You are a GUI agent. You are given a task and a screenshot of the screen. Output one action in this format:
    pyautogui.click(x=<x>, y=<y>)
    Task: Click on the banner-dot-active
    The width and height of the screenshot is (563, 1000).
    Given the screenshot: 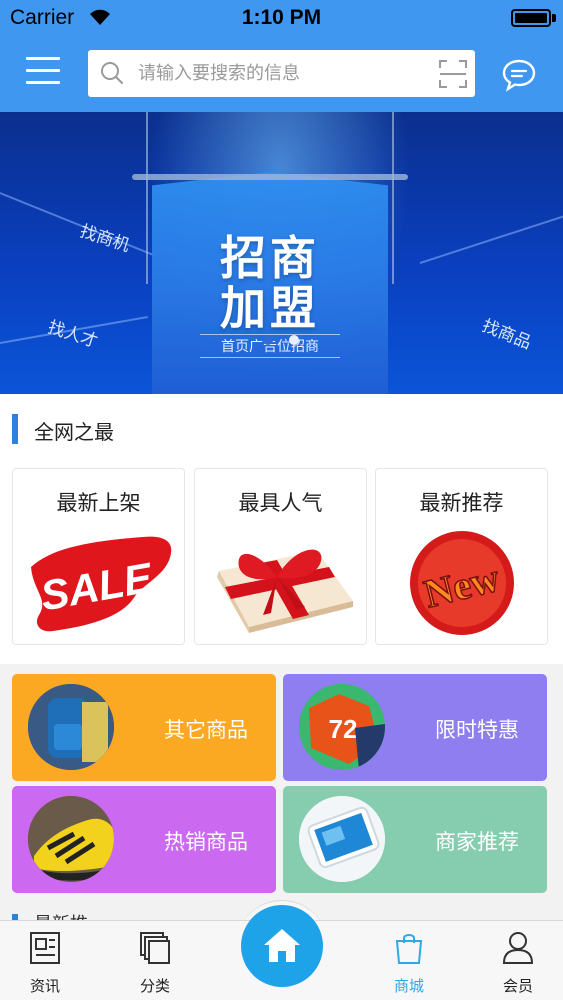 What is the action you would take?
    pyautogui.click(x=268, y=340)
    